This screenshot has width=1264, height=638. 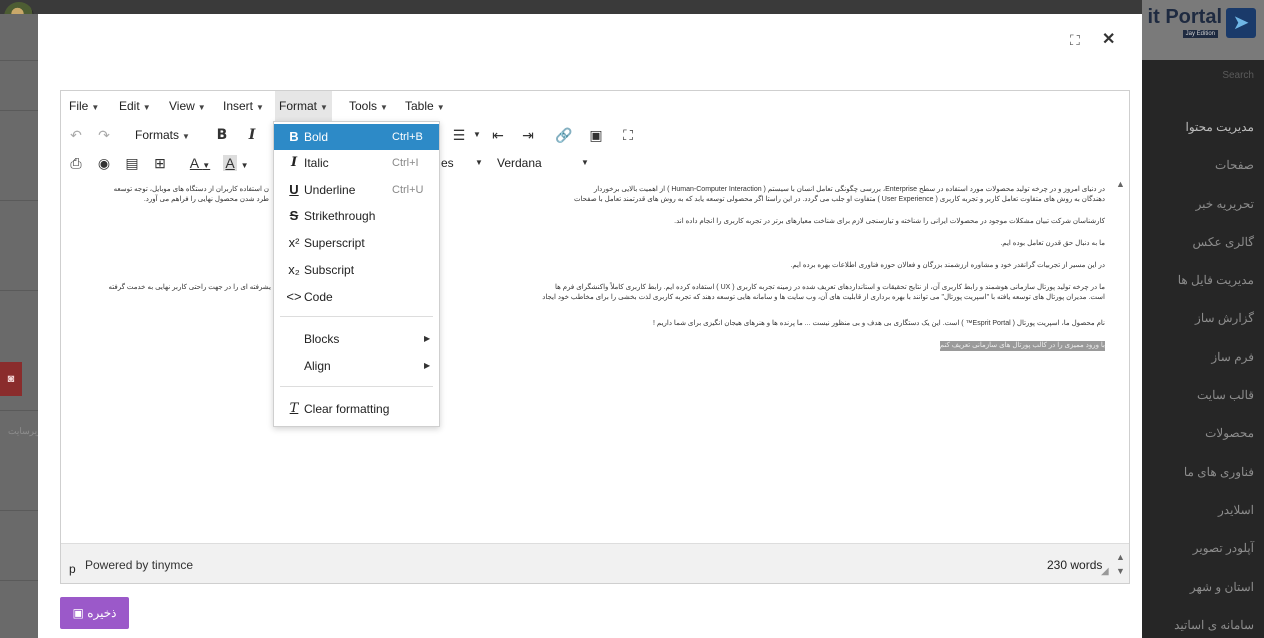 What do you see at coordinates (1203, 280) in the screenshot?
I see `sidebar-item-files: مدیریت فایل ها` at bounding box center [1203, 280].